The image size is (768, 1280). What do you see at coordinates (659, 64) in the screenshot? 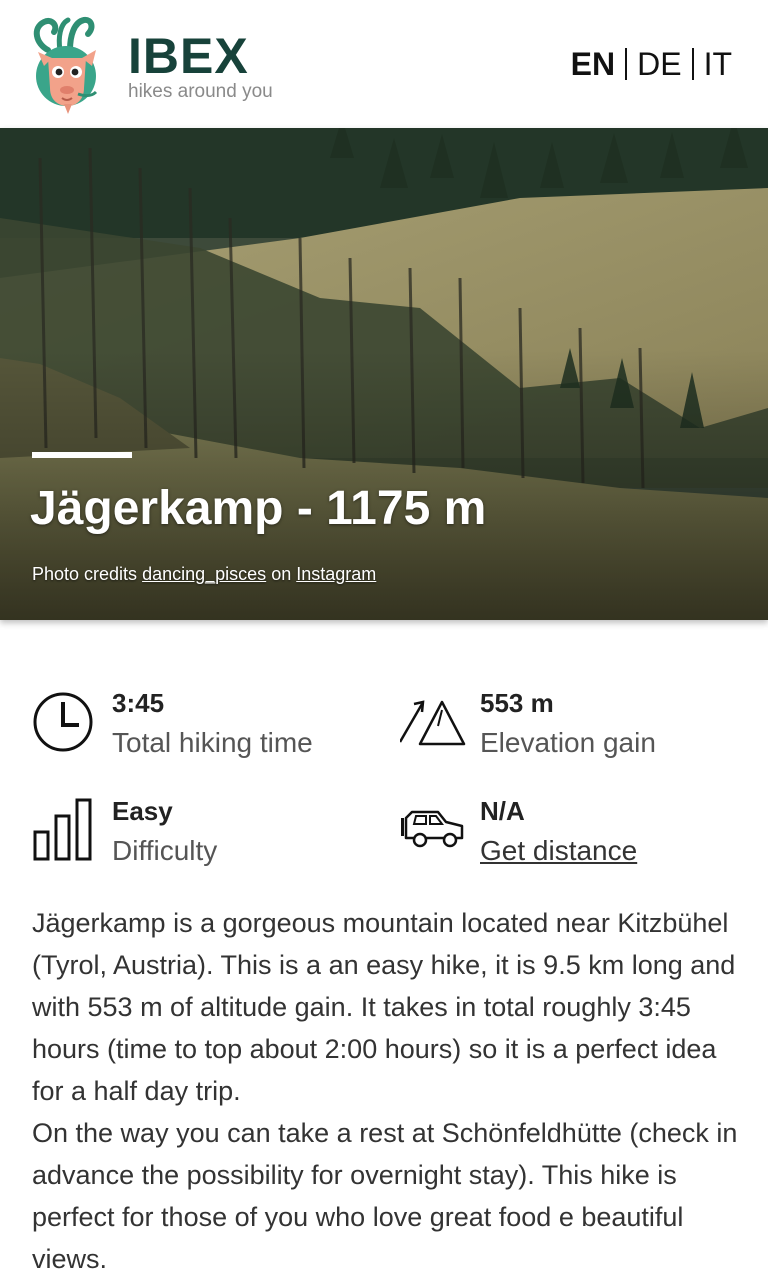
I see `lang-de: DE` at bounding box center [659, 64].